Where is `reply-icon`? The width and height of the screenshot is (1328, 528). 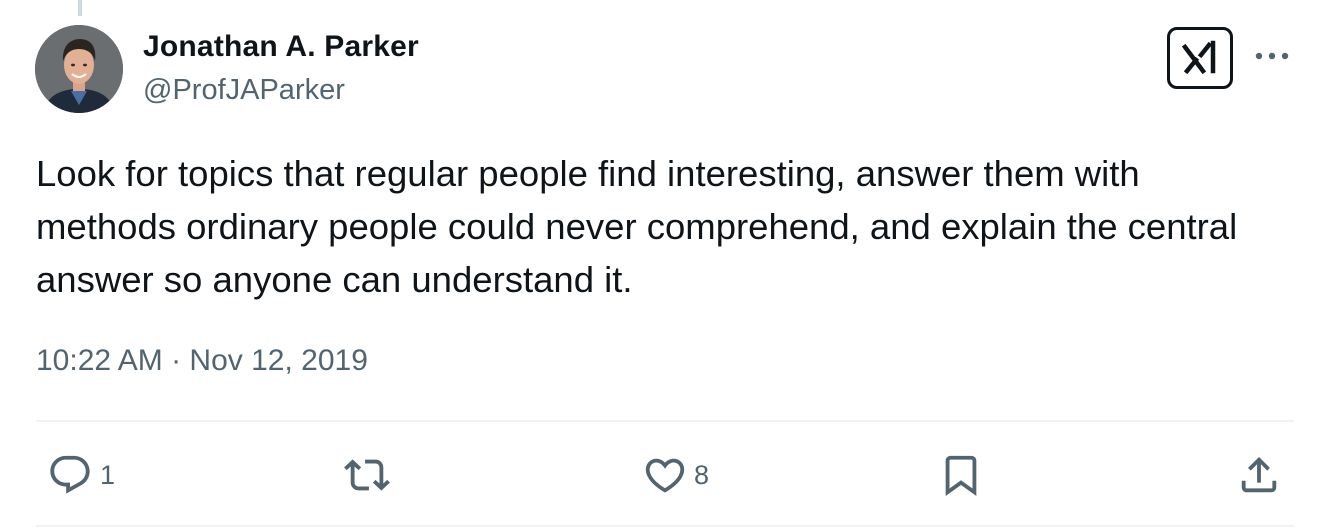
reply-icon is located at coordinates (70, 474).